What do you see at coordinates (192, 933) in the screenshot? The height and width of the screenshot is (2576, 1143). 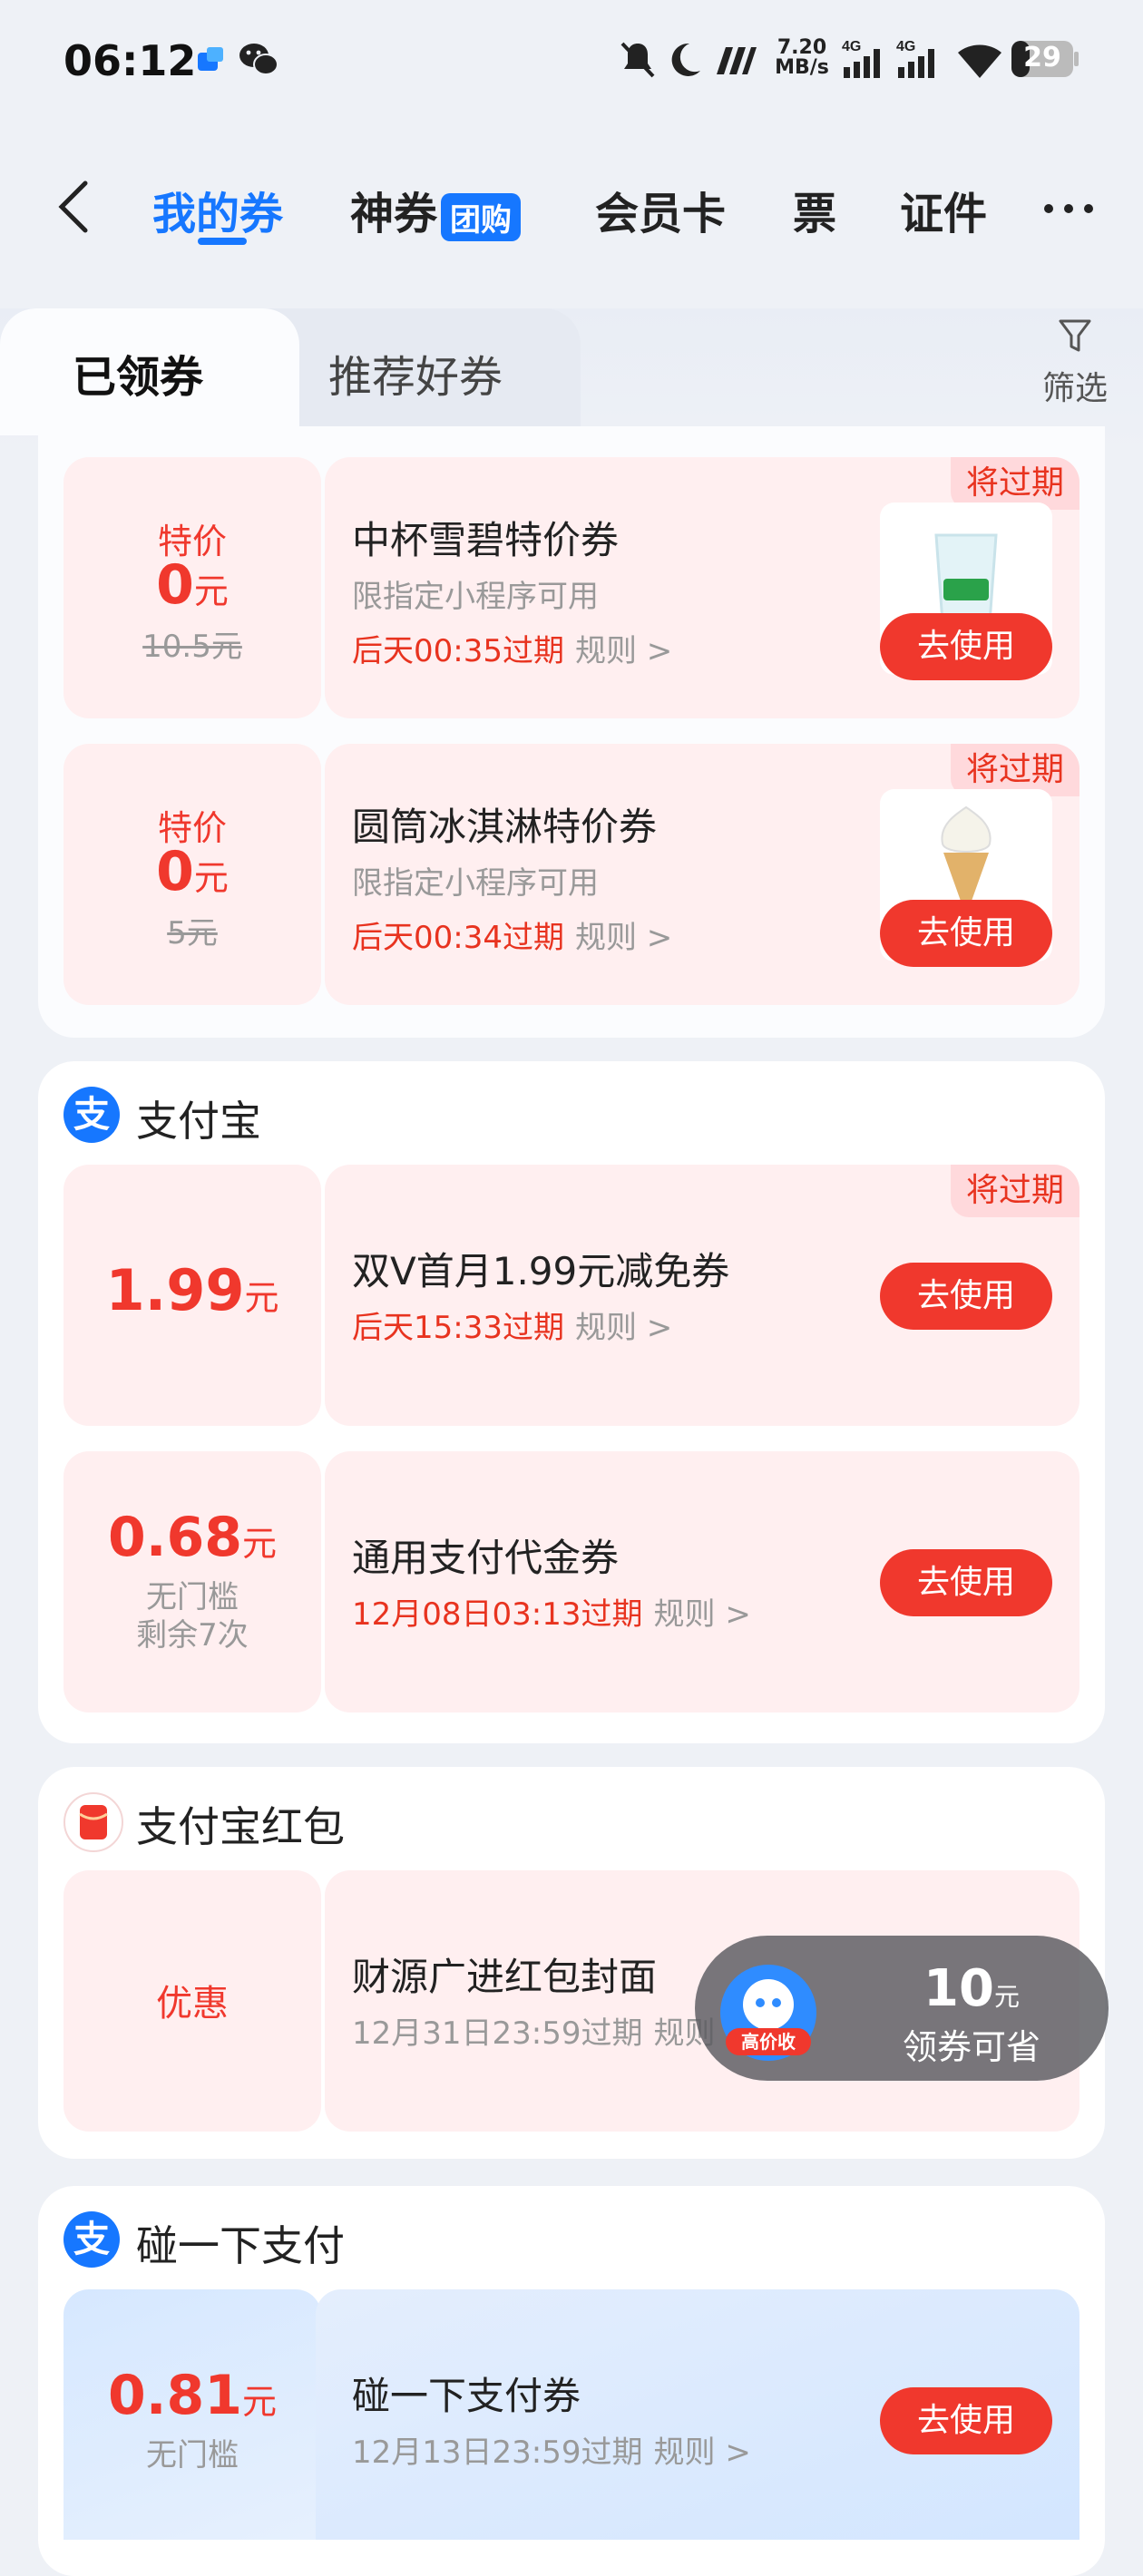 I see `original-price: 5元` at bounding box center [192, 933].